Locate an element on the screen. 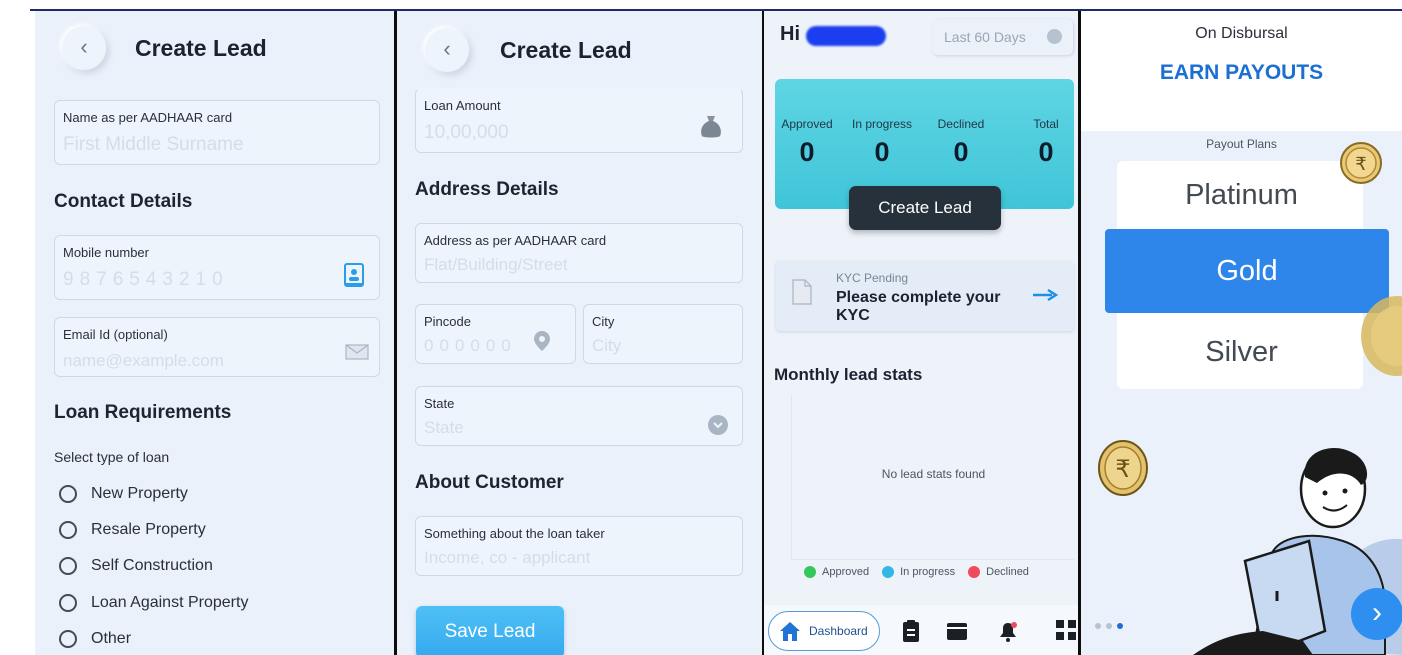  rupee-coin-icon is located at coordinates (1381, 336).